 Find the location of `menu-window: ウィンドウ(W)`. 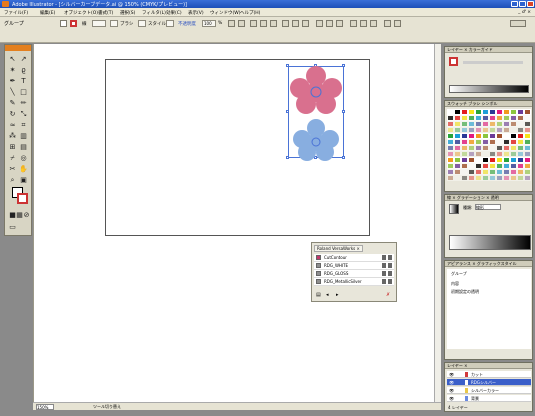

menu-window: ウィンドウ(W) is located at coordinates (225, 13).